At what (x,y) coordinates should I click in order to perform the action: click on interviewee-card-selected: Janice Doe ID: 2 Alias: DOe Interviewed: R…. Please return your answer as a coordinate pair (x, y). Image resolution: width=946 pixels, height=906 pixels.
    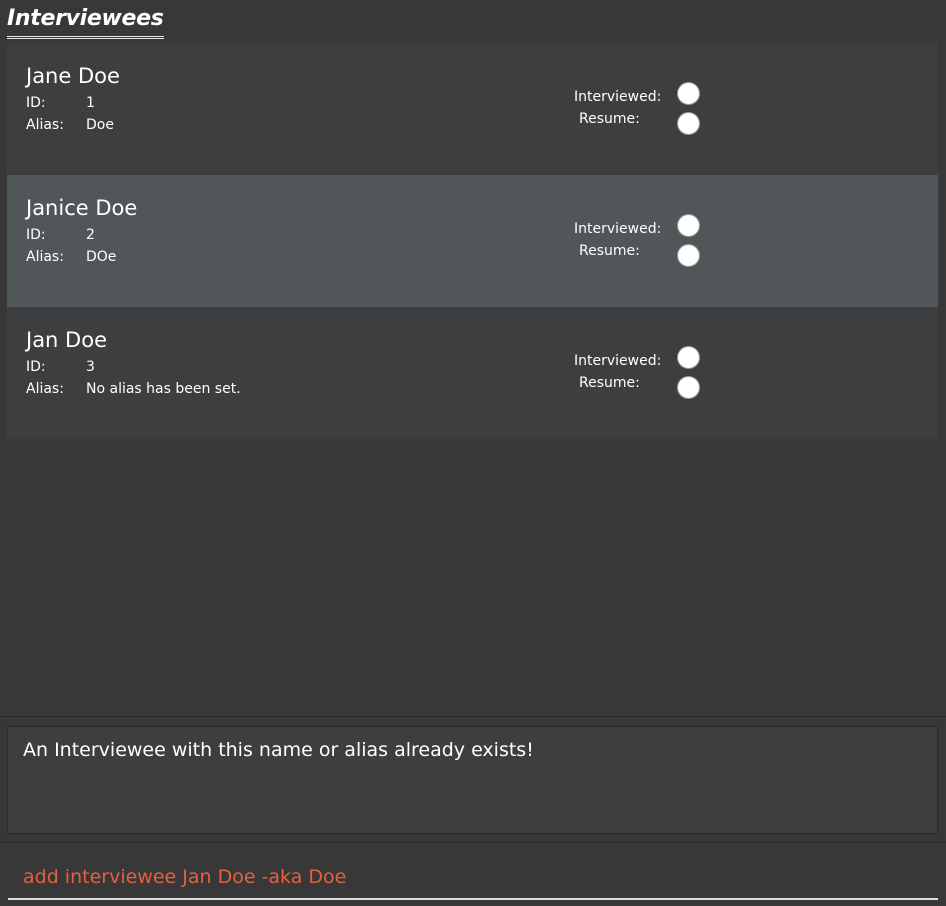
    Looking at the image, I should click on (472, 241).